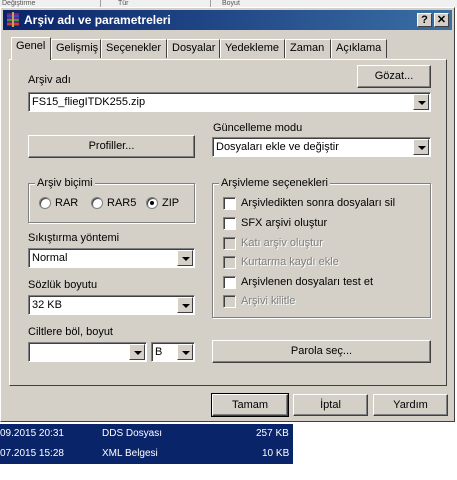 The height and width of the screenshot is (480, 457). What do you see at coordinates (282, 243) in the screenshot?
I see `checkbox-solid-label: Katı arşiv oluştur` at bounding box center [282, 243].